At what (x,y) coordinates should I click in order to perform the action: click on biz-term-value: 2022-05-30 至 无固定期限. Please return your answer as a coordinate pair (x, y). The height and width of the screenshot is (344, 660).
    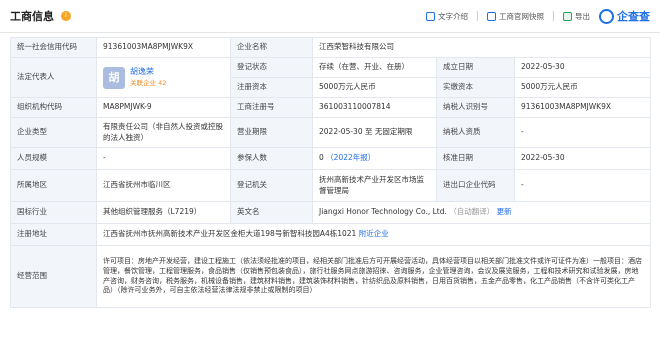
    Looking at the image, I should click on (374, 132).